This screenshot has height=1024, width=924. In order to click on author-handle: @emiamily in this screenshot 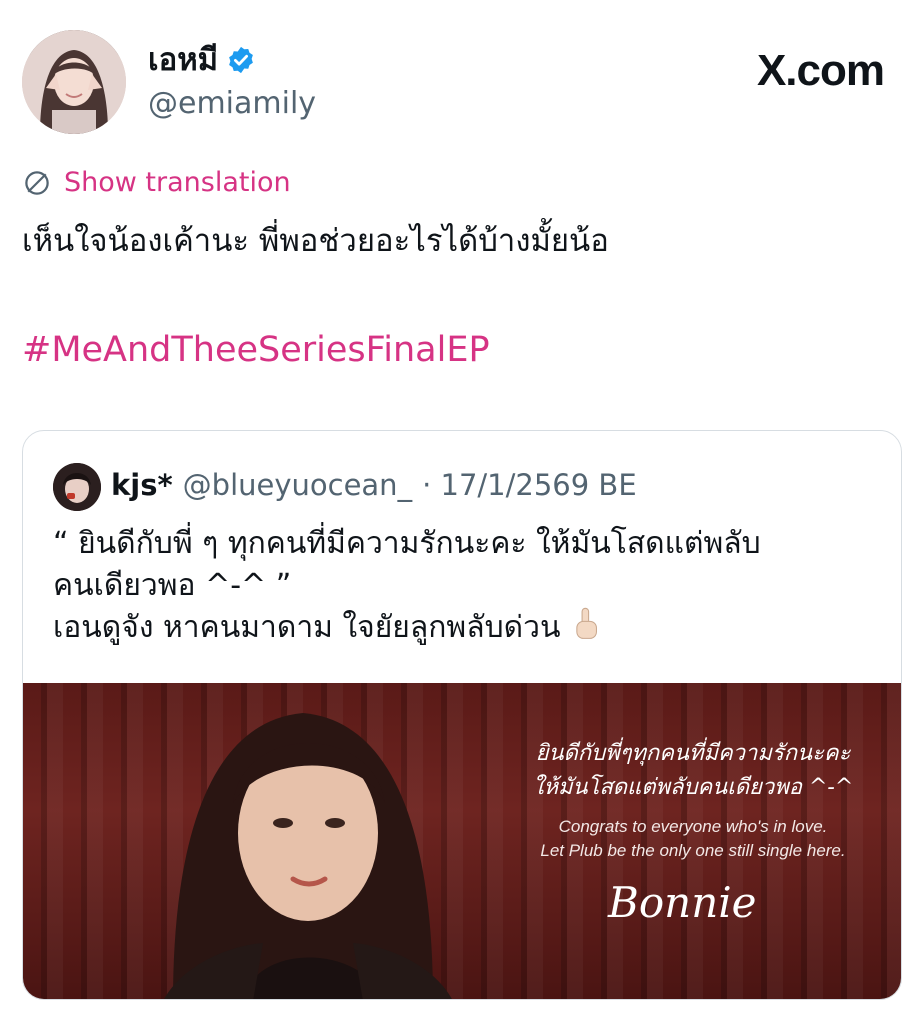, I will do `click(232, 104)`.